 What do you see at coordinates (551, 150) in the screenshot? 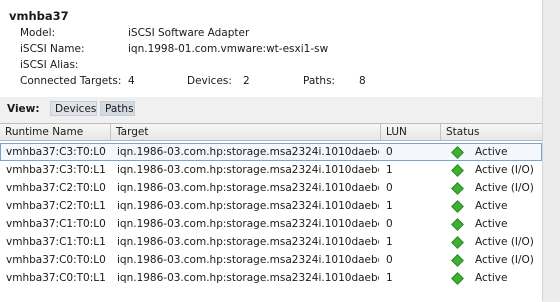
I see `vertical-scrollbar` at bounding box center [551, 150].